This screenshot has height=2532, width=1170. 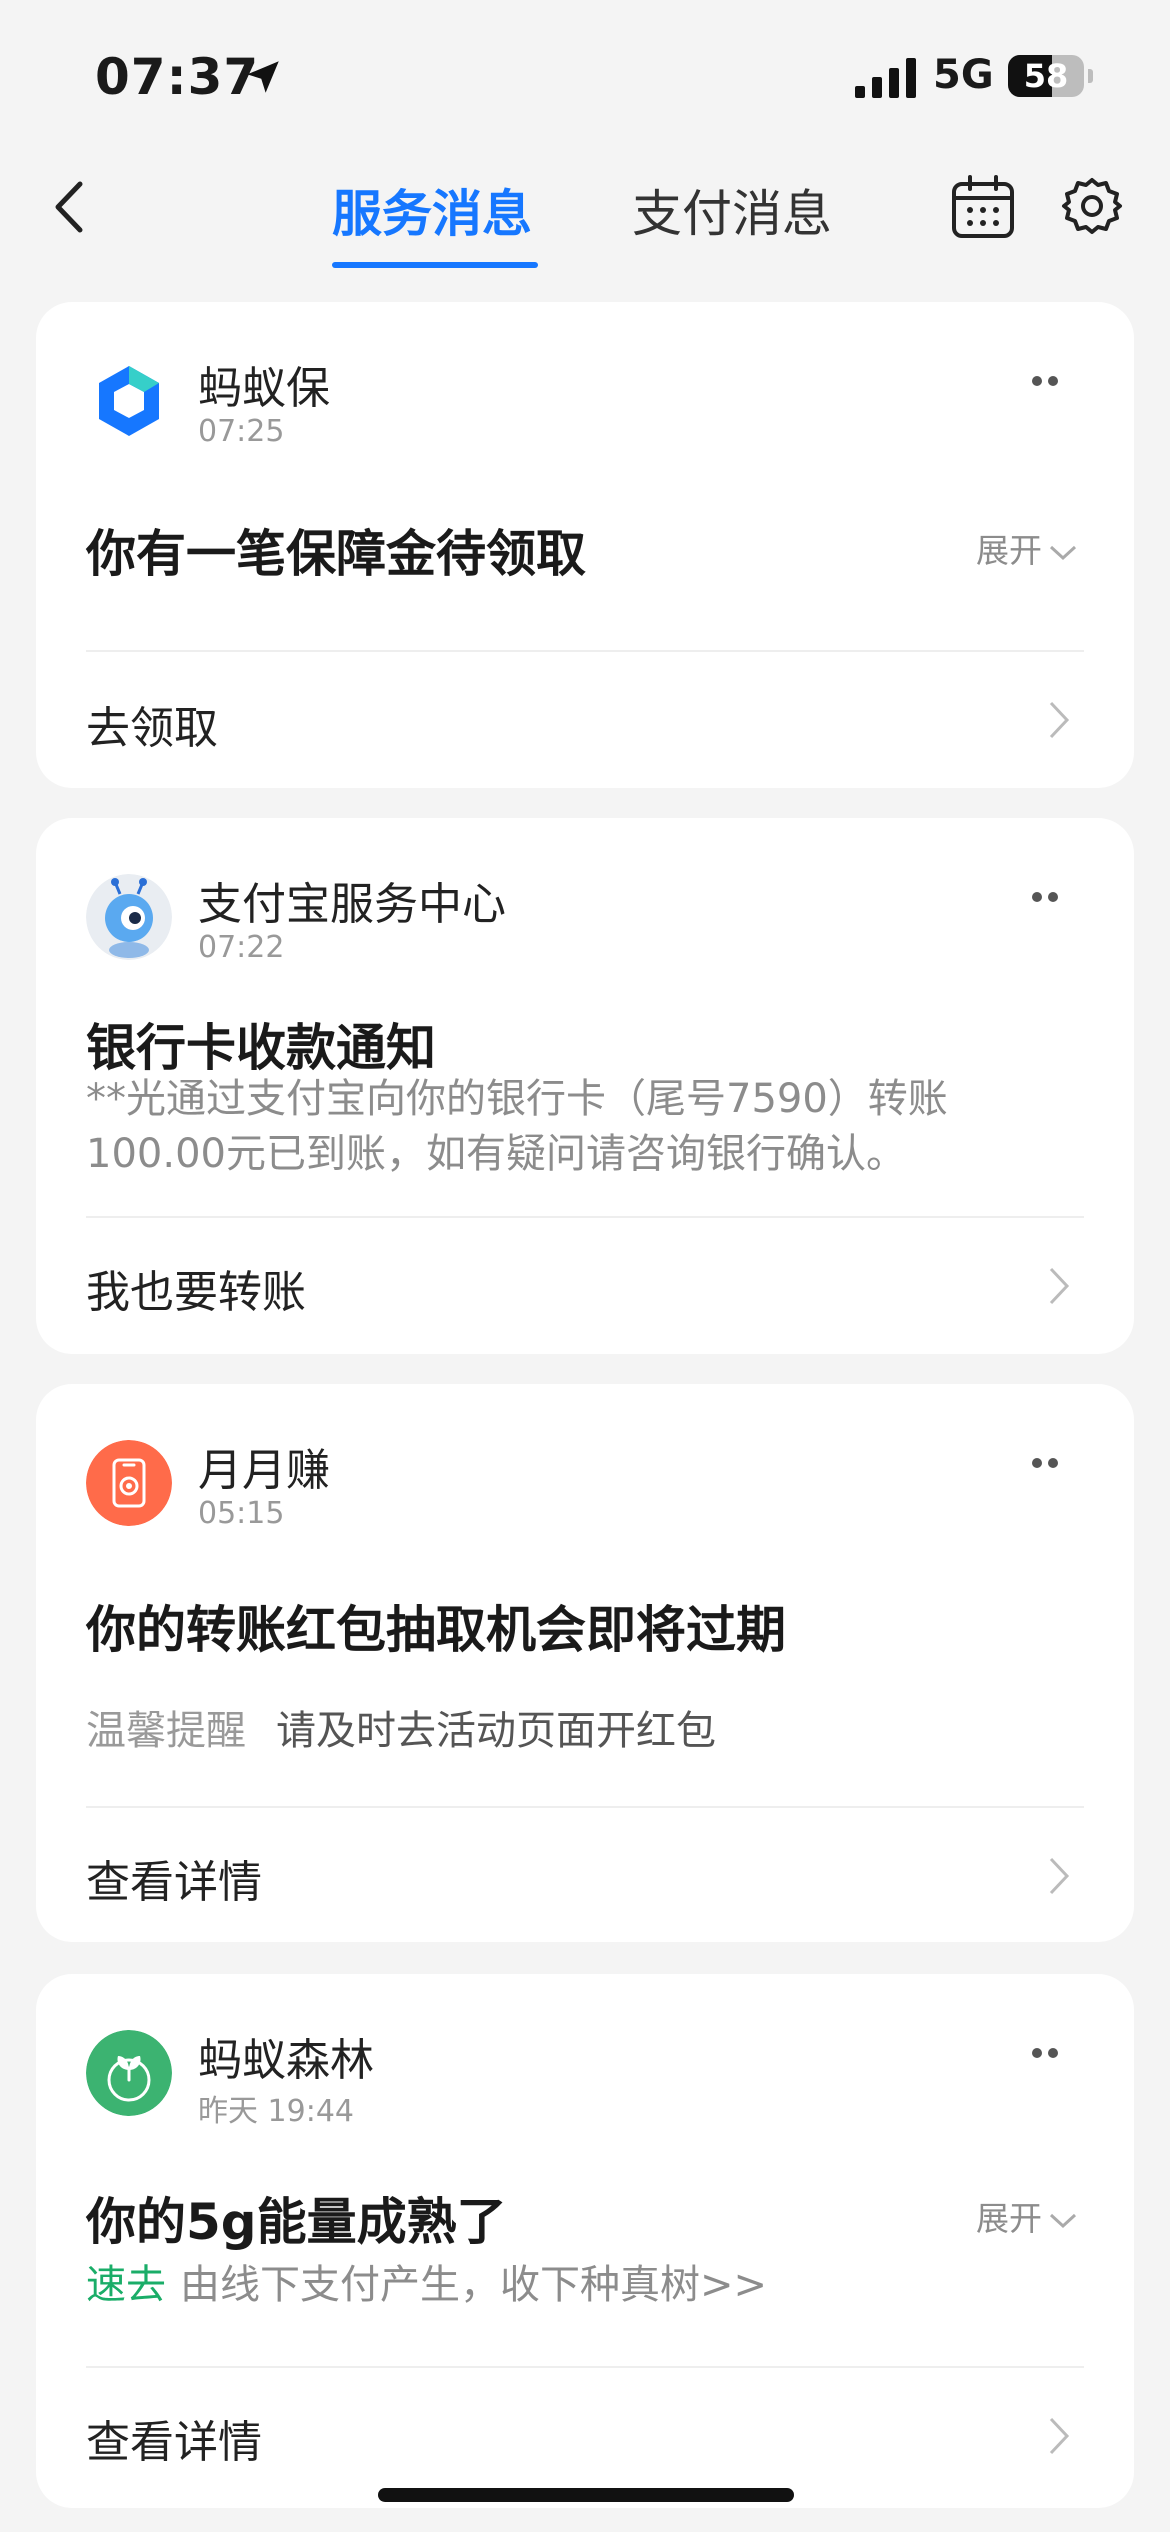 I want to click on battery-indicator: 58, so click(x=1050, y=76).